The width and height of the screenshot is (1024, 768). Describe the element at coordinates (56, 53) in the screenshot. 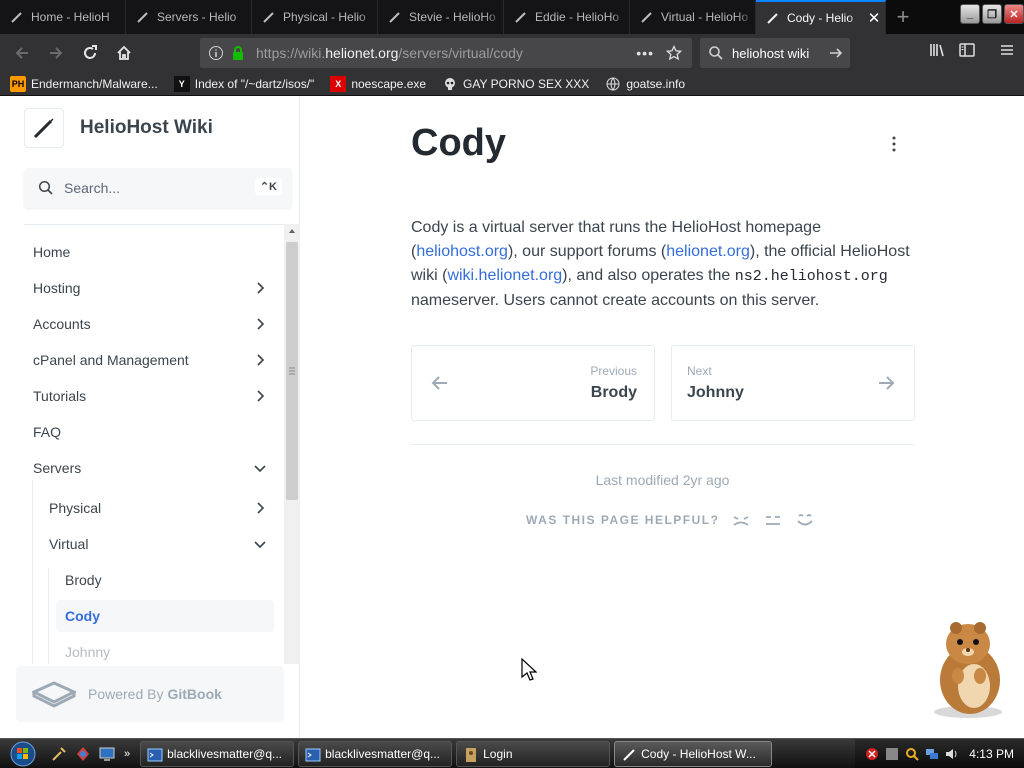

I see `forward-button` at that location.